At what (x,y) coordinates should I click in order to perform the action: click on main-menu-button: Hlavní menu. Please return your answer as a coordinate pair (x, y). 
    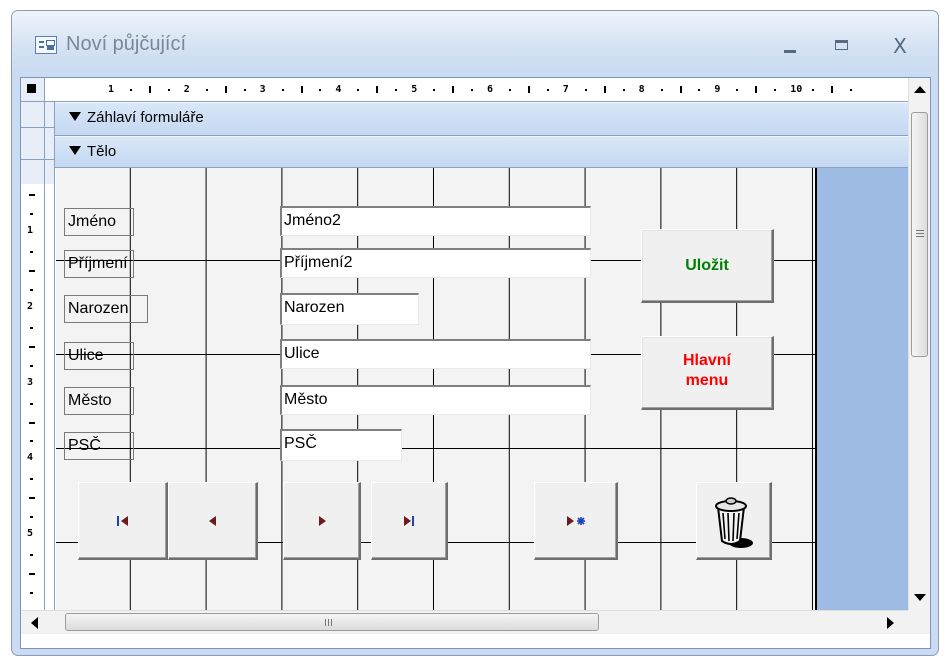
    Looking at the image, I should click on (707, 373).